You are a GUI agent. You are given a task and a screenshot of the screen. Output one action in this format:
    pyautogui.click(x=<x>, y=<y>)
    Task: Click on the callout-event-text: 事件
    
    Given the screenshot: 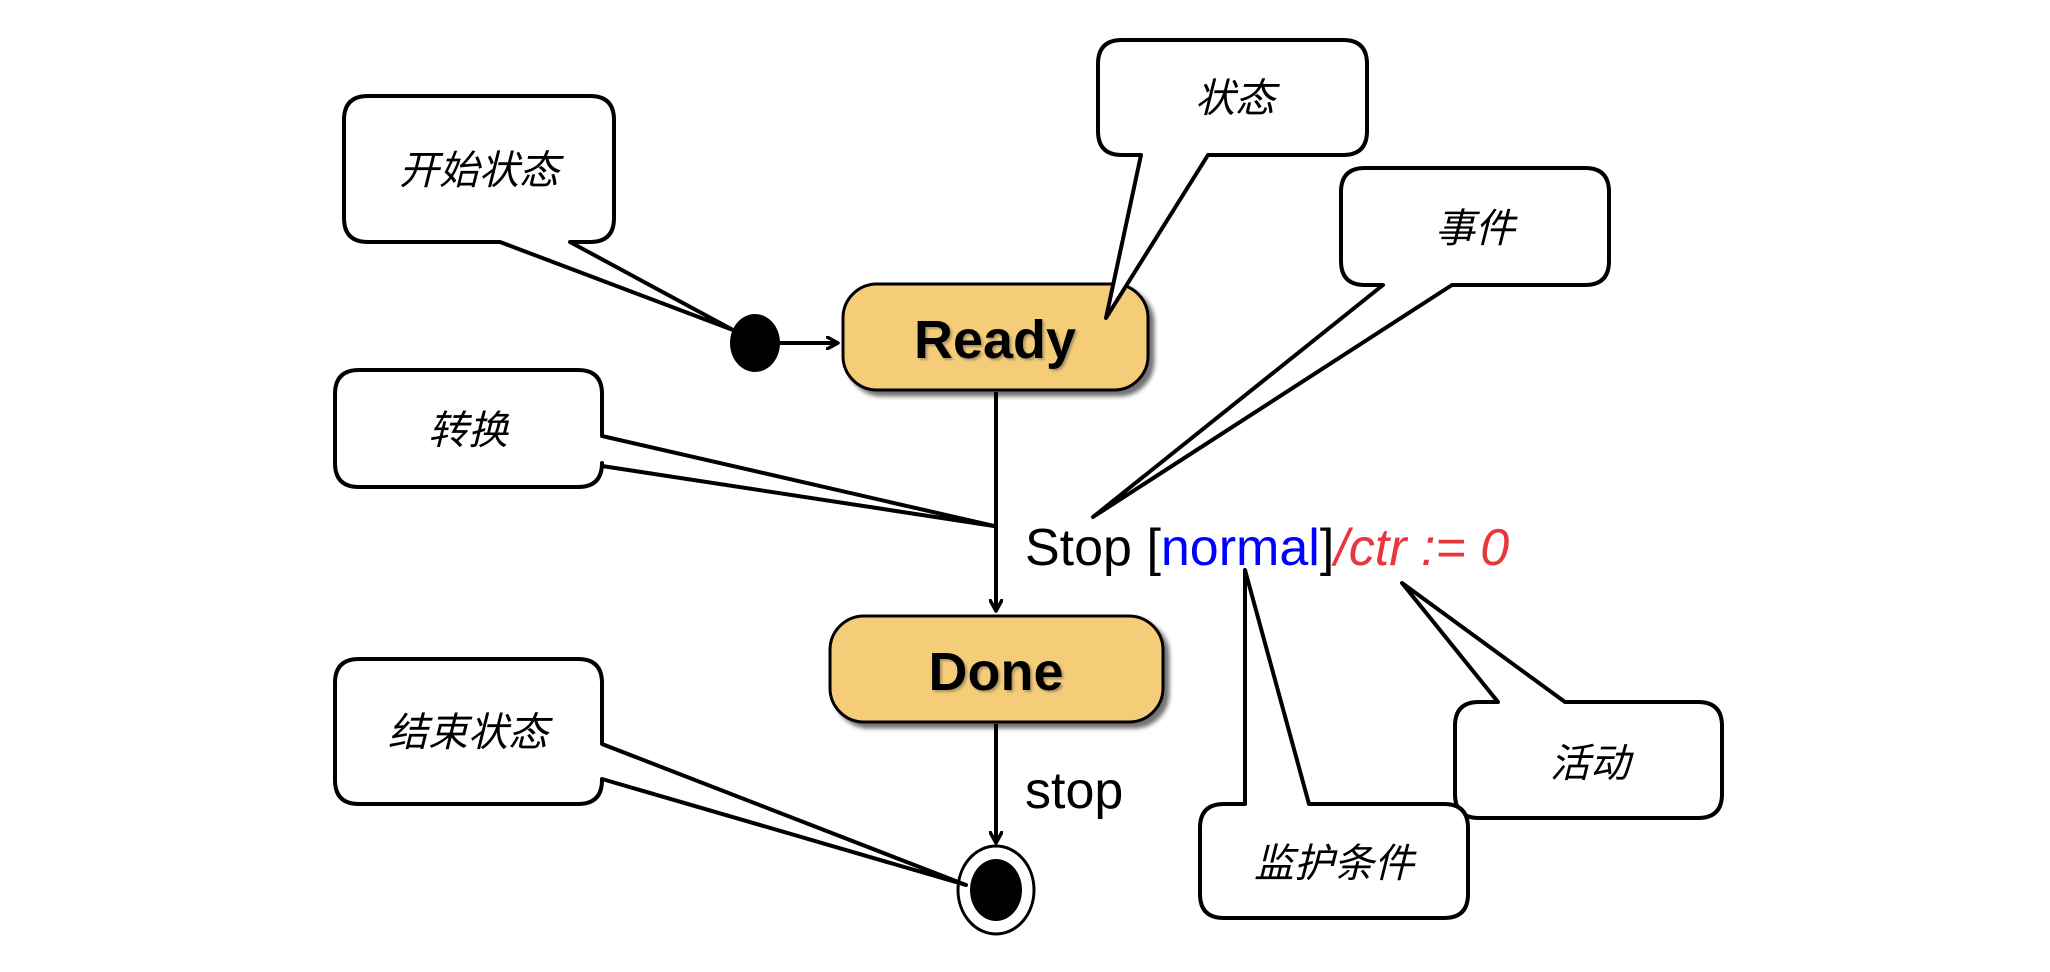 What is the action you would take?
    pyautogui.click(x=1476, y=229)
    